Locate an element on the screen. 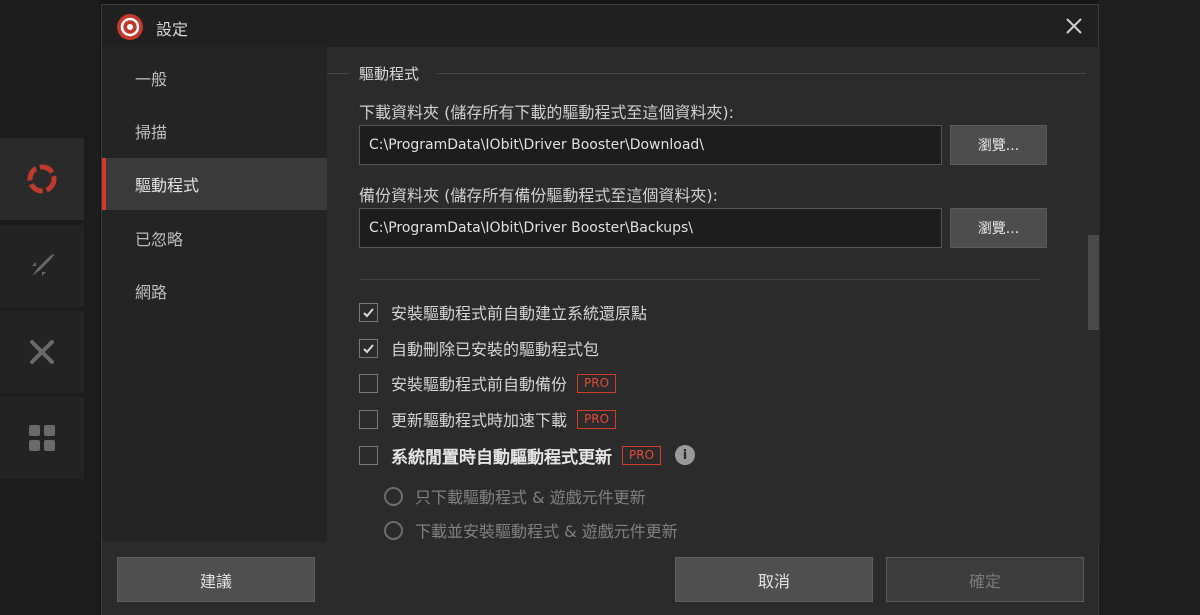  ok-button: 確定 is located at coordinates (985, 579).